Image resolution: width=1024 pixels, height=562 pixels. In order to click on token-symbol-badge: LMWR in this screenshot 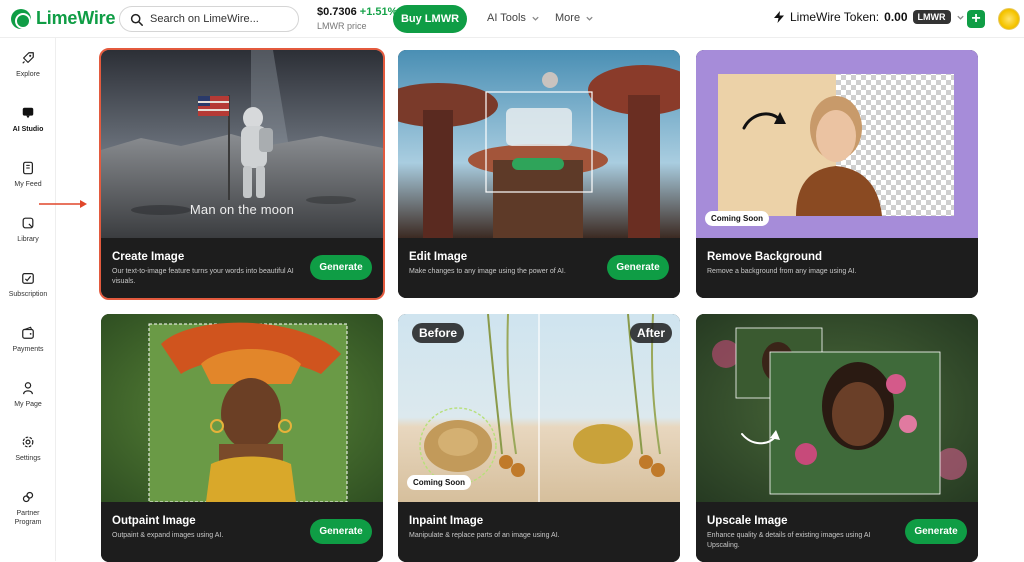, I will do `click(931, 17)`.